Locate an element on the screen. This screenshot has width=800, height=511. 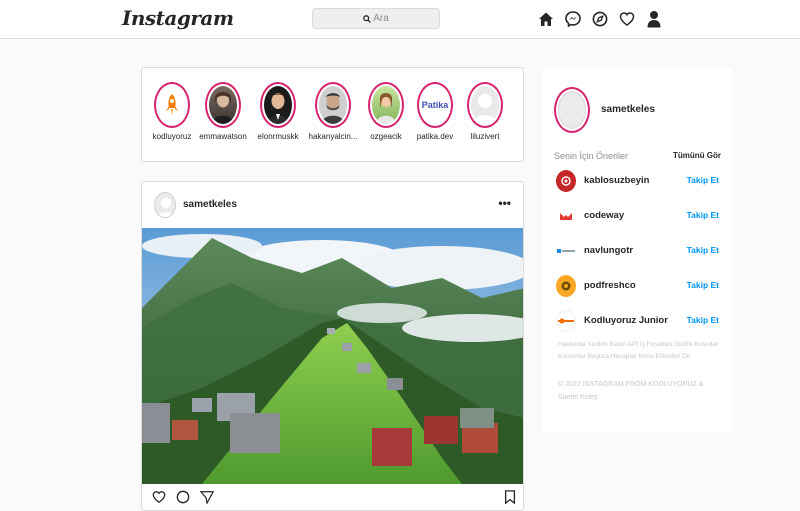
post-header: sametkeles ••• is located at coordinates (332, 205).